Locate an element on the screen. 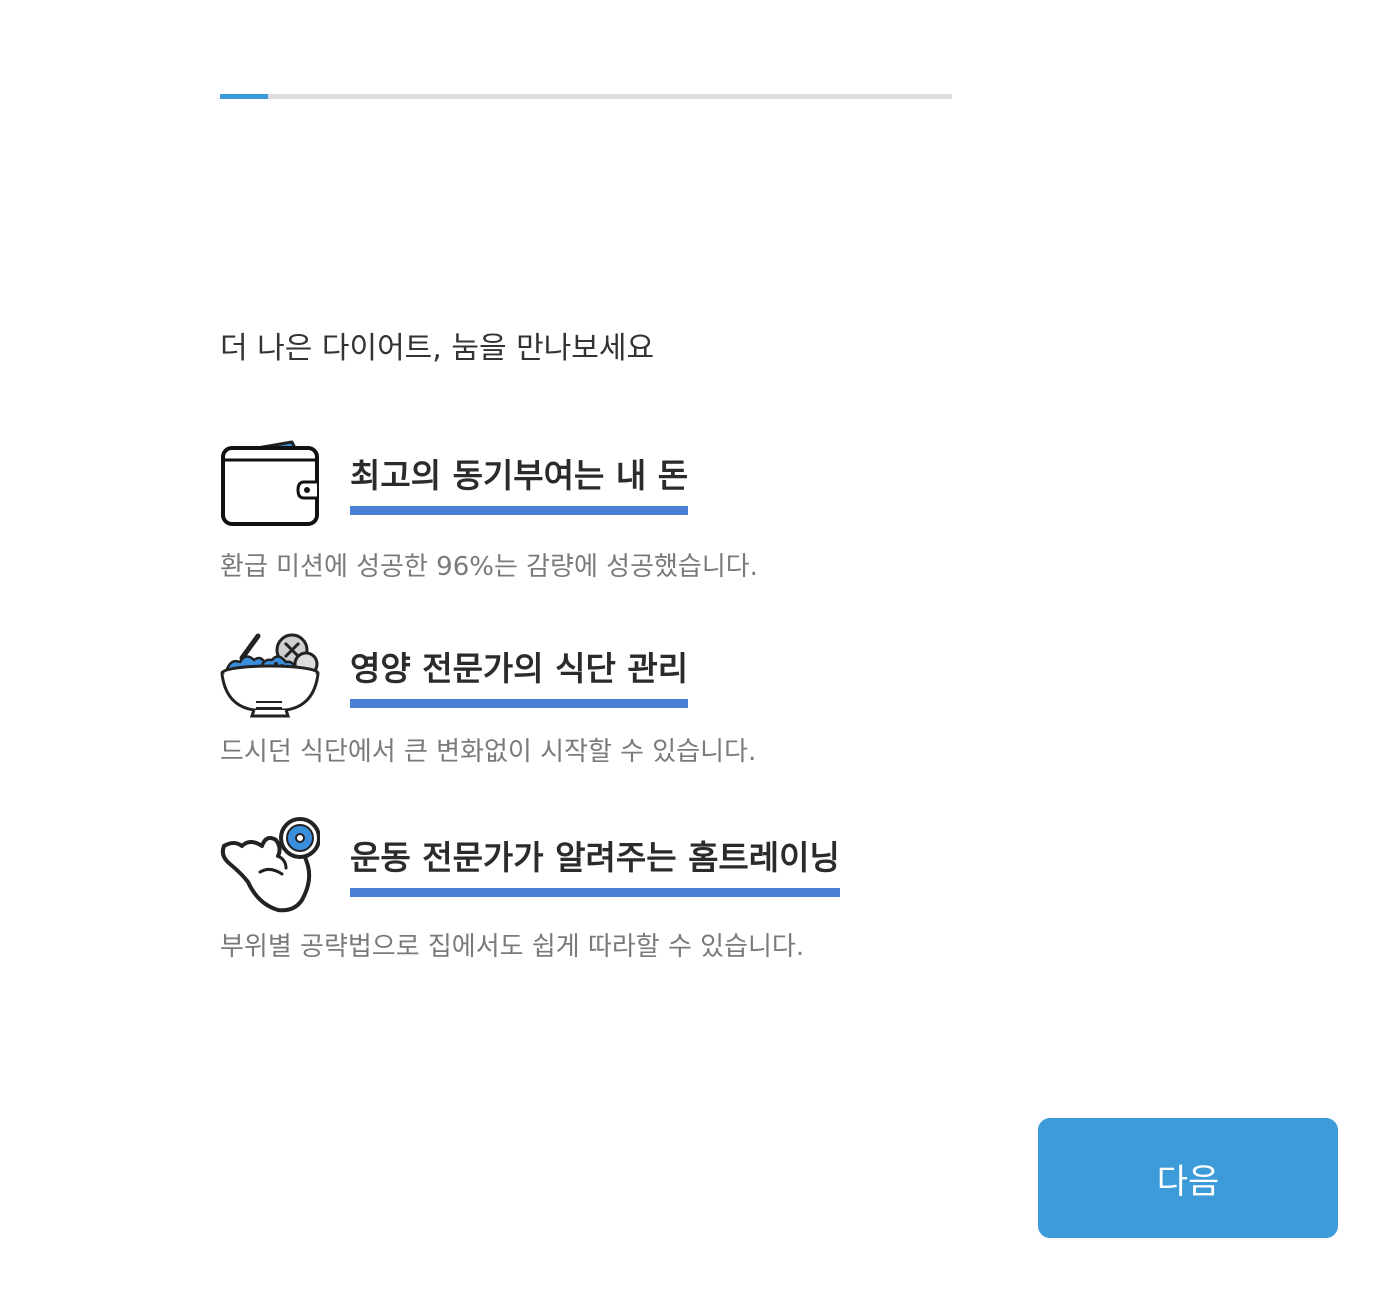 This screenshot has width=1396, height=1296. feature-description: 부위별 공략법으로 집에서도 쉽게 따라할 수 있습니다. is located at coordinates (512, 947).